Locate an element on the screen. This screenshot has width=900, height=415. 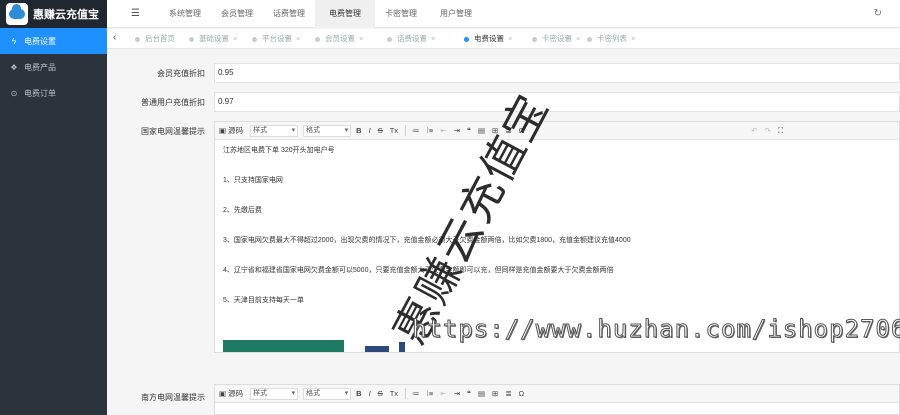
sidebar-item-electric-settings: ϟ 电费设置 is located at coordinates (53, 41).